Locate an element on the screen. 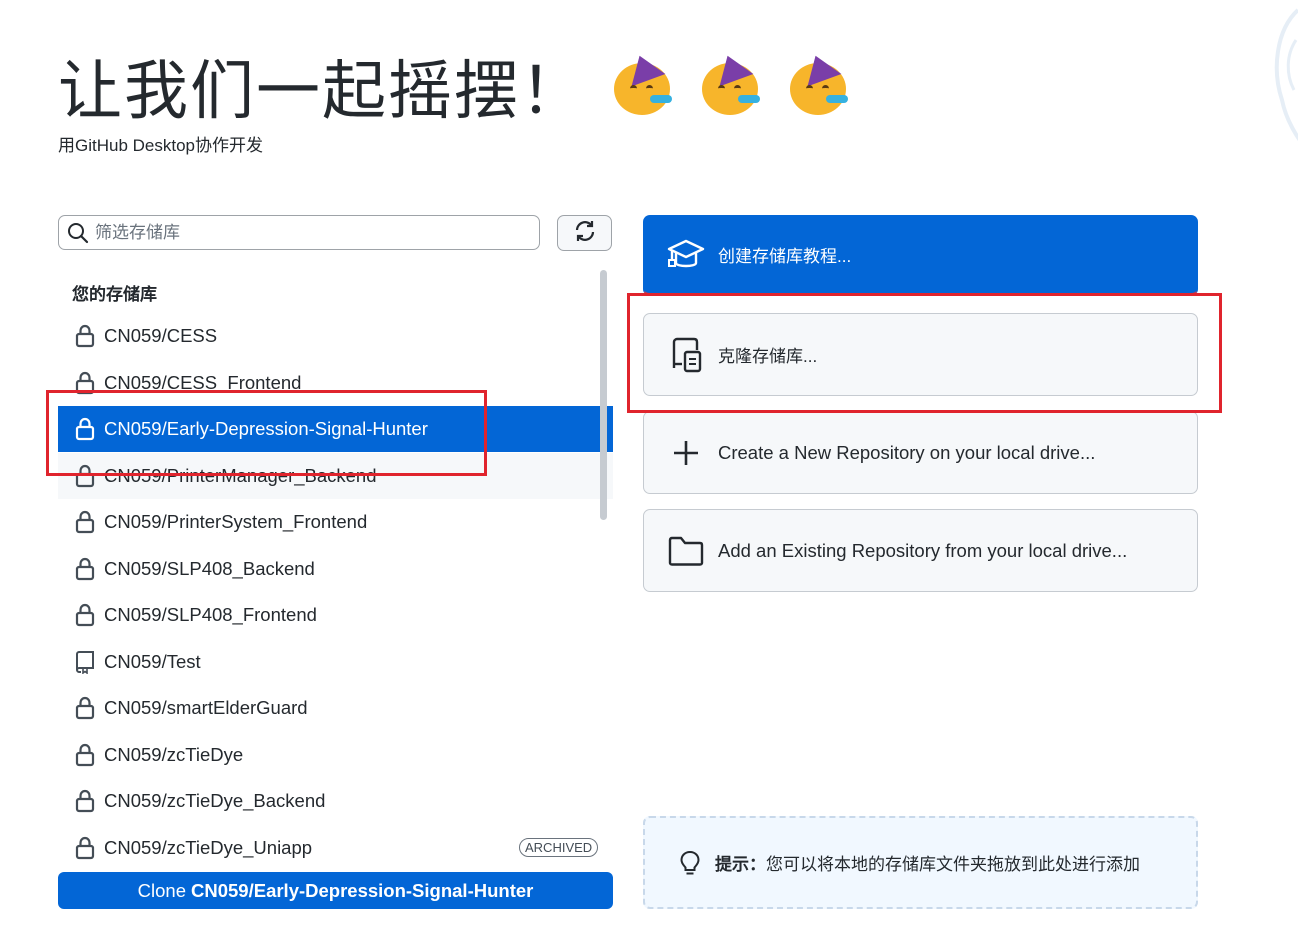 Image resolution: width=1298 pixels, height=928 pixels. sync-icon is located at coordinates (585, 233).